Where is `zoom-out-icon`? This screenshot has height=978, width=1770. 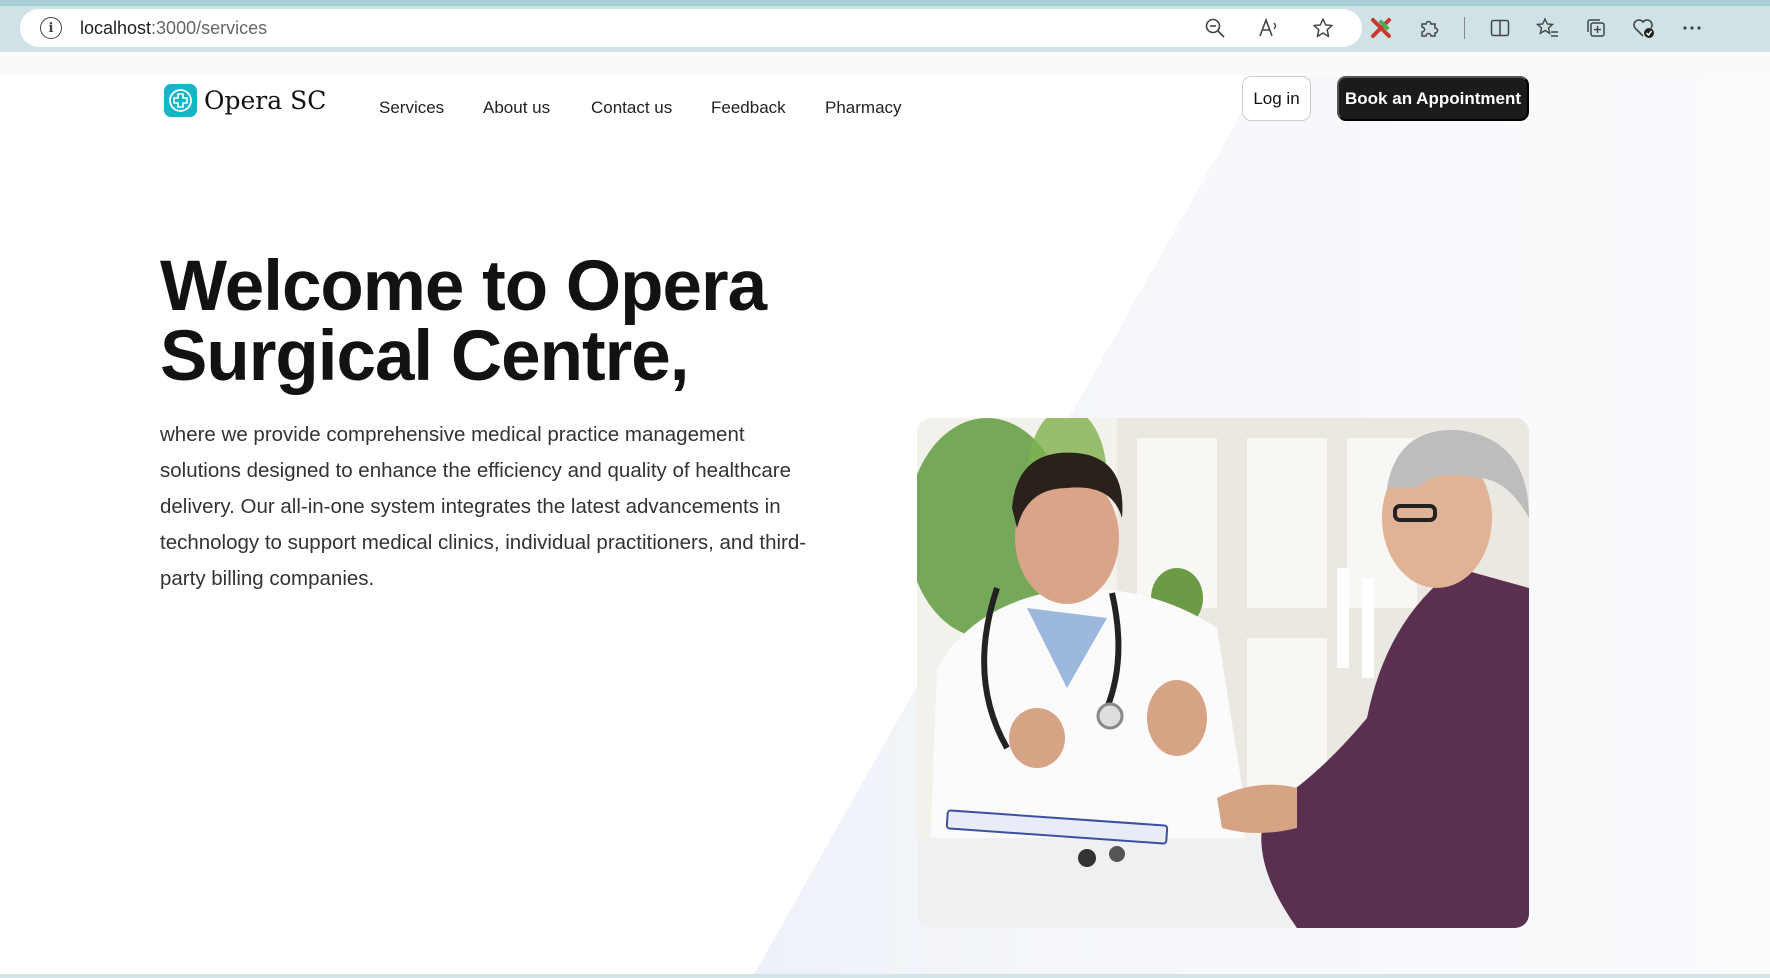
zoom-out-icon is located at coordinates (1215, 28).